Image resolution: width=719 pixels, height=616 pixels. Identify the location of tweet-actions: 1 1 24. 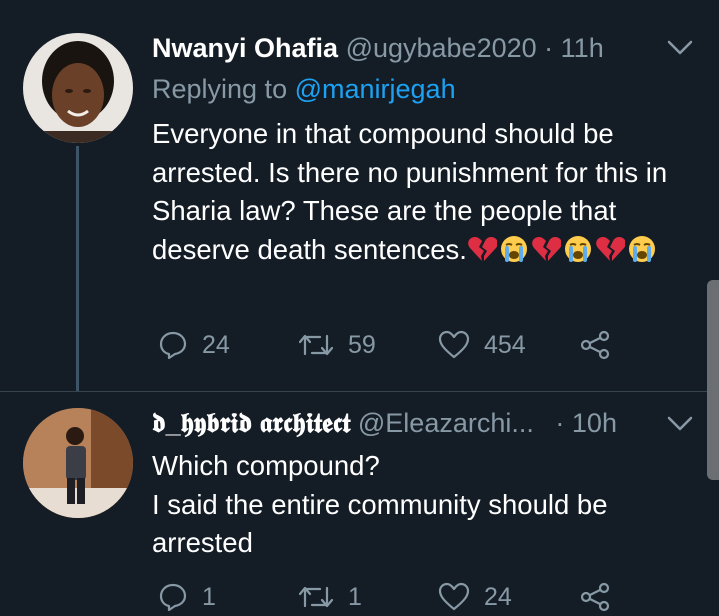
(432, 599).